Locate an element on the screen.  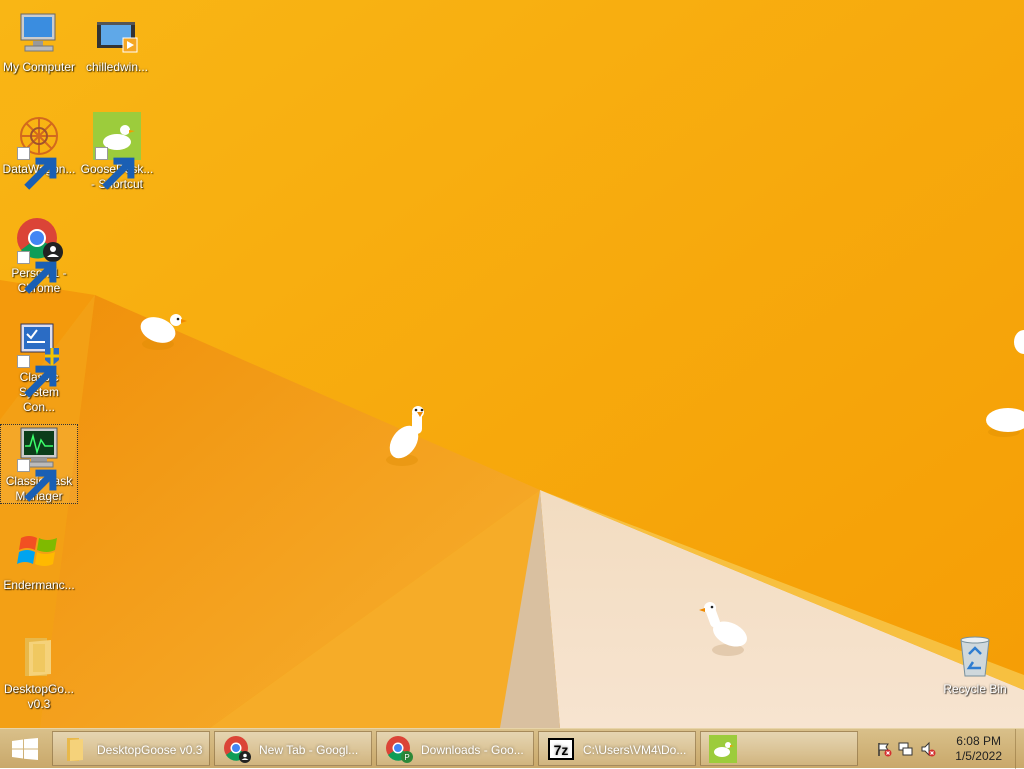
show-desktop-button is located at coordinates (1019, 749).